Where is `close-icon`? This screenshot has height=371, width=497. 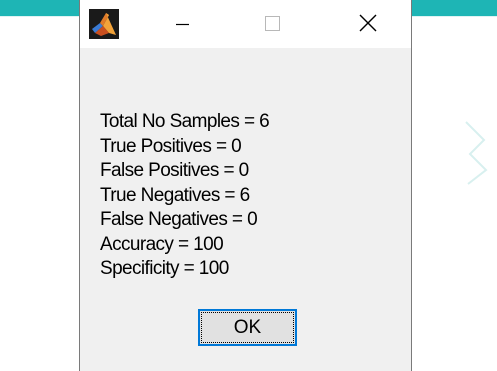 close-icon is located at coordinates (368, 23).